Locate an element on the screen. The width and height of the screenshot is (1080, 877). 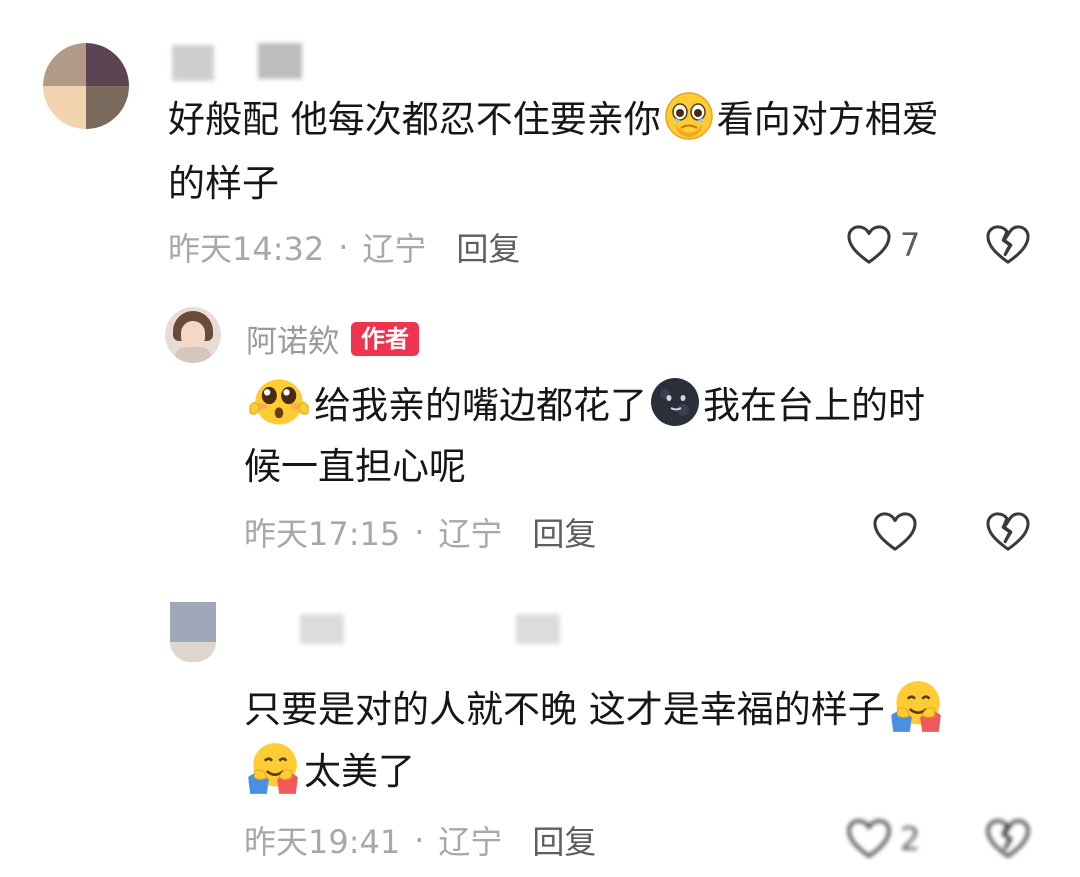
comment-text-line2: 候一直担心呢 is located at coordinates (355, 466).